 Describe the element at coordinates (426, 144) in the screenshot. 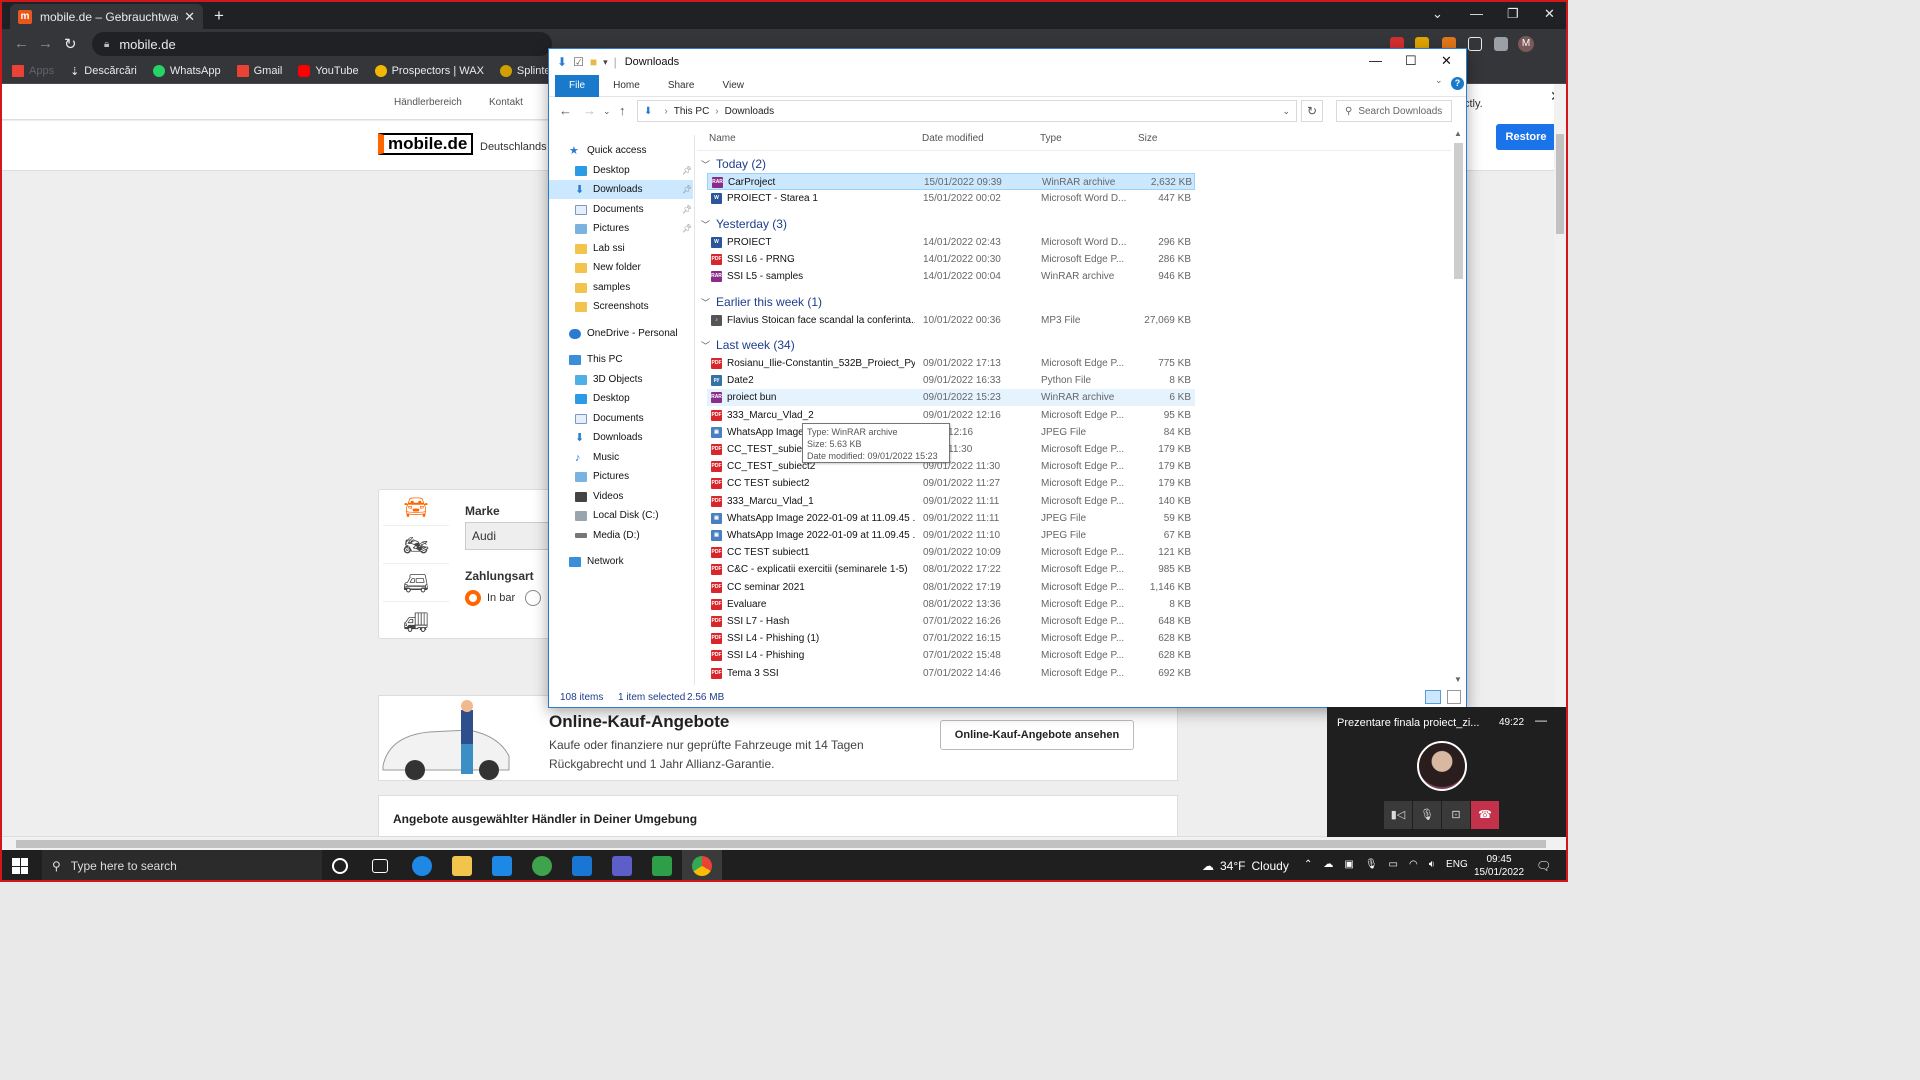

I see `mobile-de-logo: mobile.de` at that location.